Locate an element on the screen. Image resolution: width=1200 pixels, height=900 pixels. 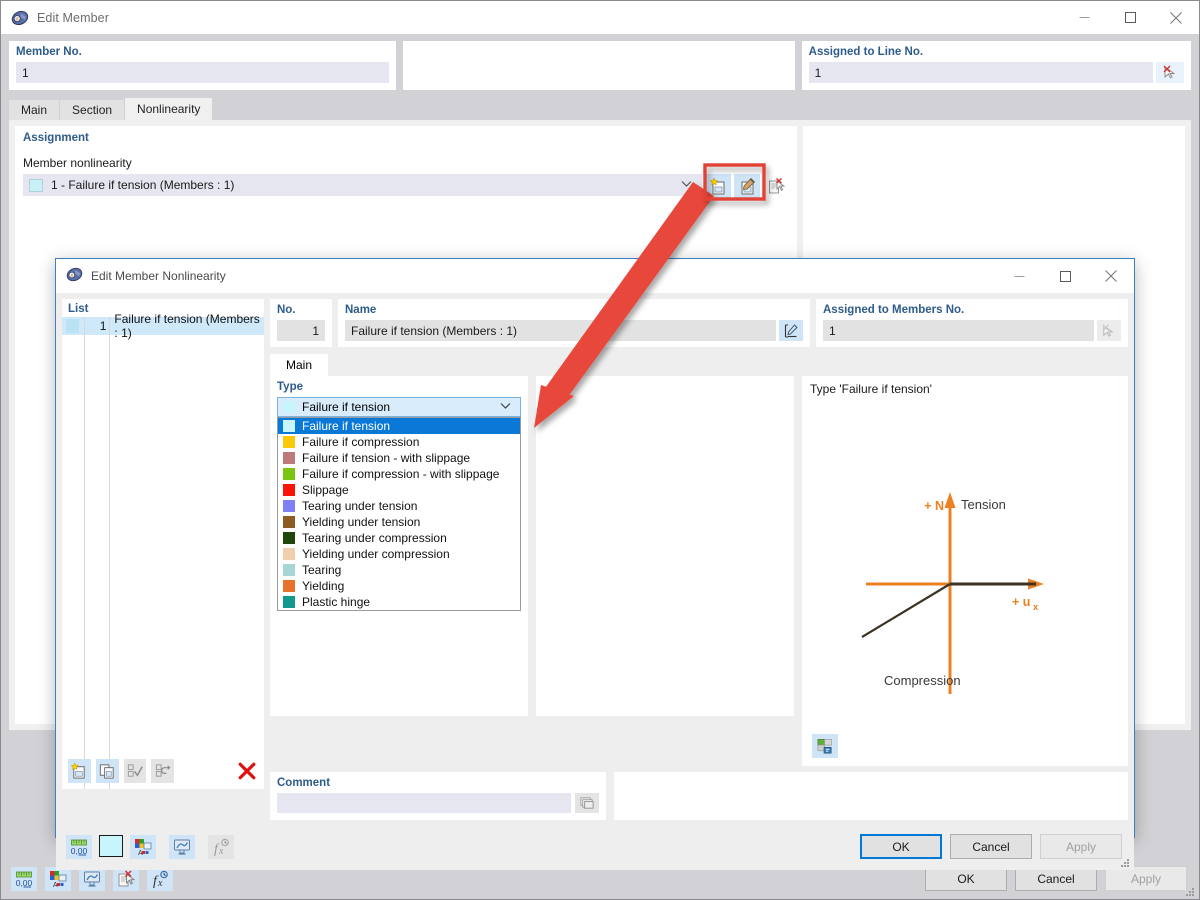
list-panel: List 1 Failure if tension (Members : 1) is located at coordinates (163, 544).